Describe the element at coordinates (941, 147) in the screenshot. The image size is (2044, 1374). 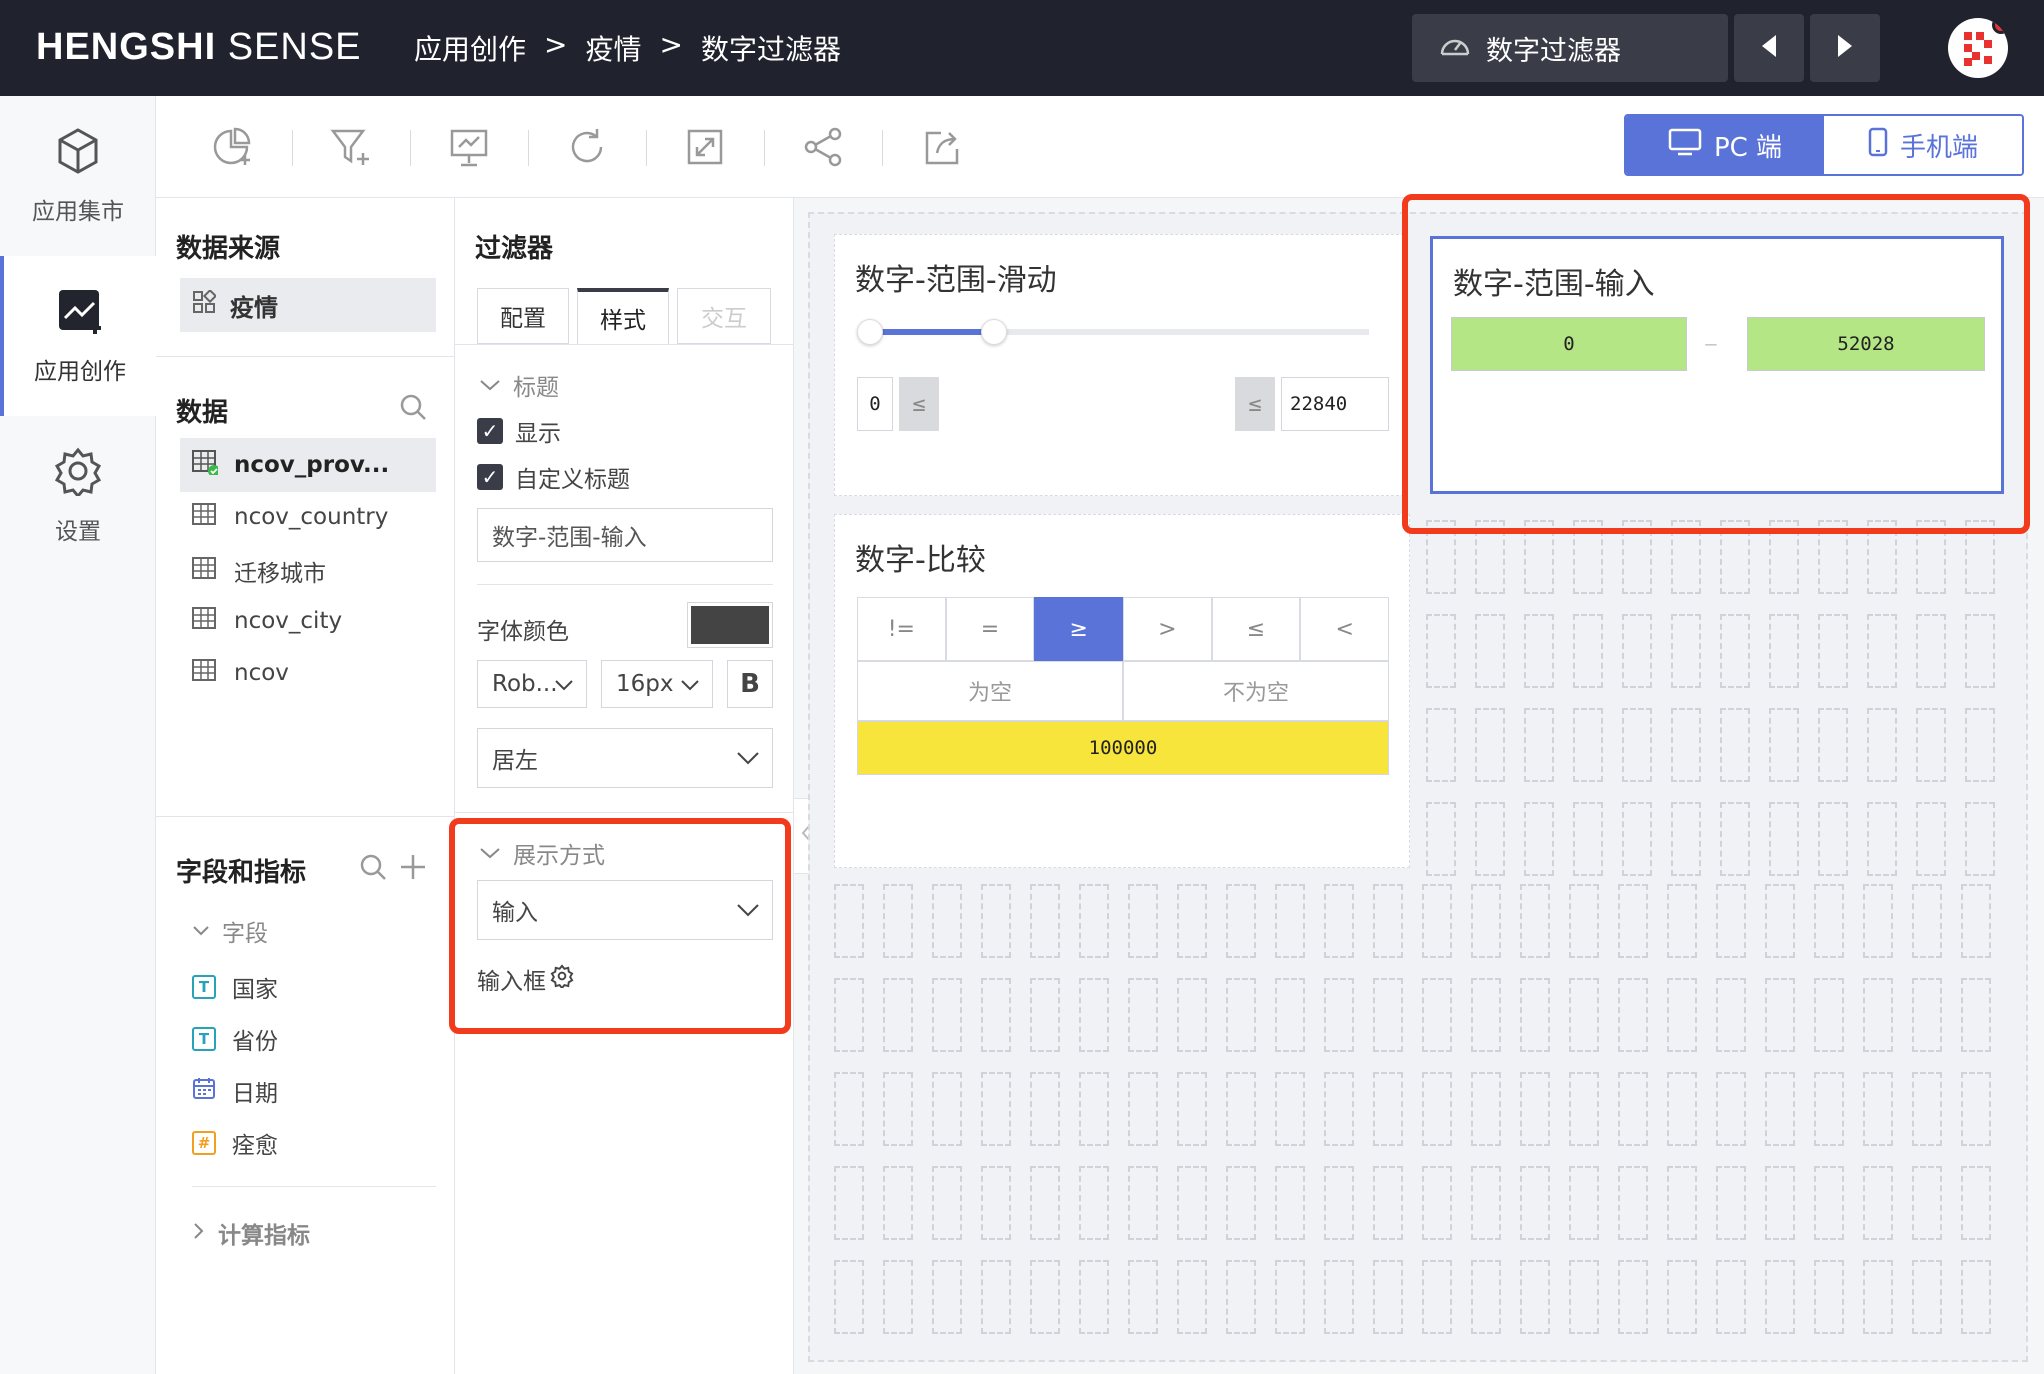
I see `export-icon` at that location.